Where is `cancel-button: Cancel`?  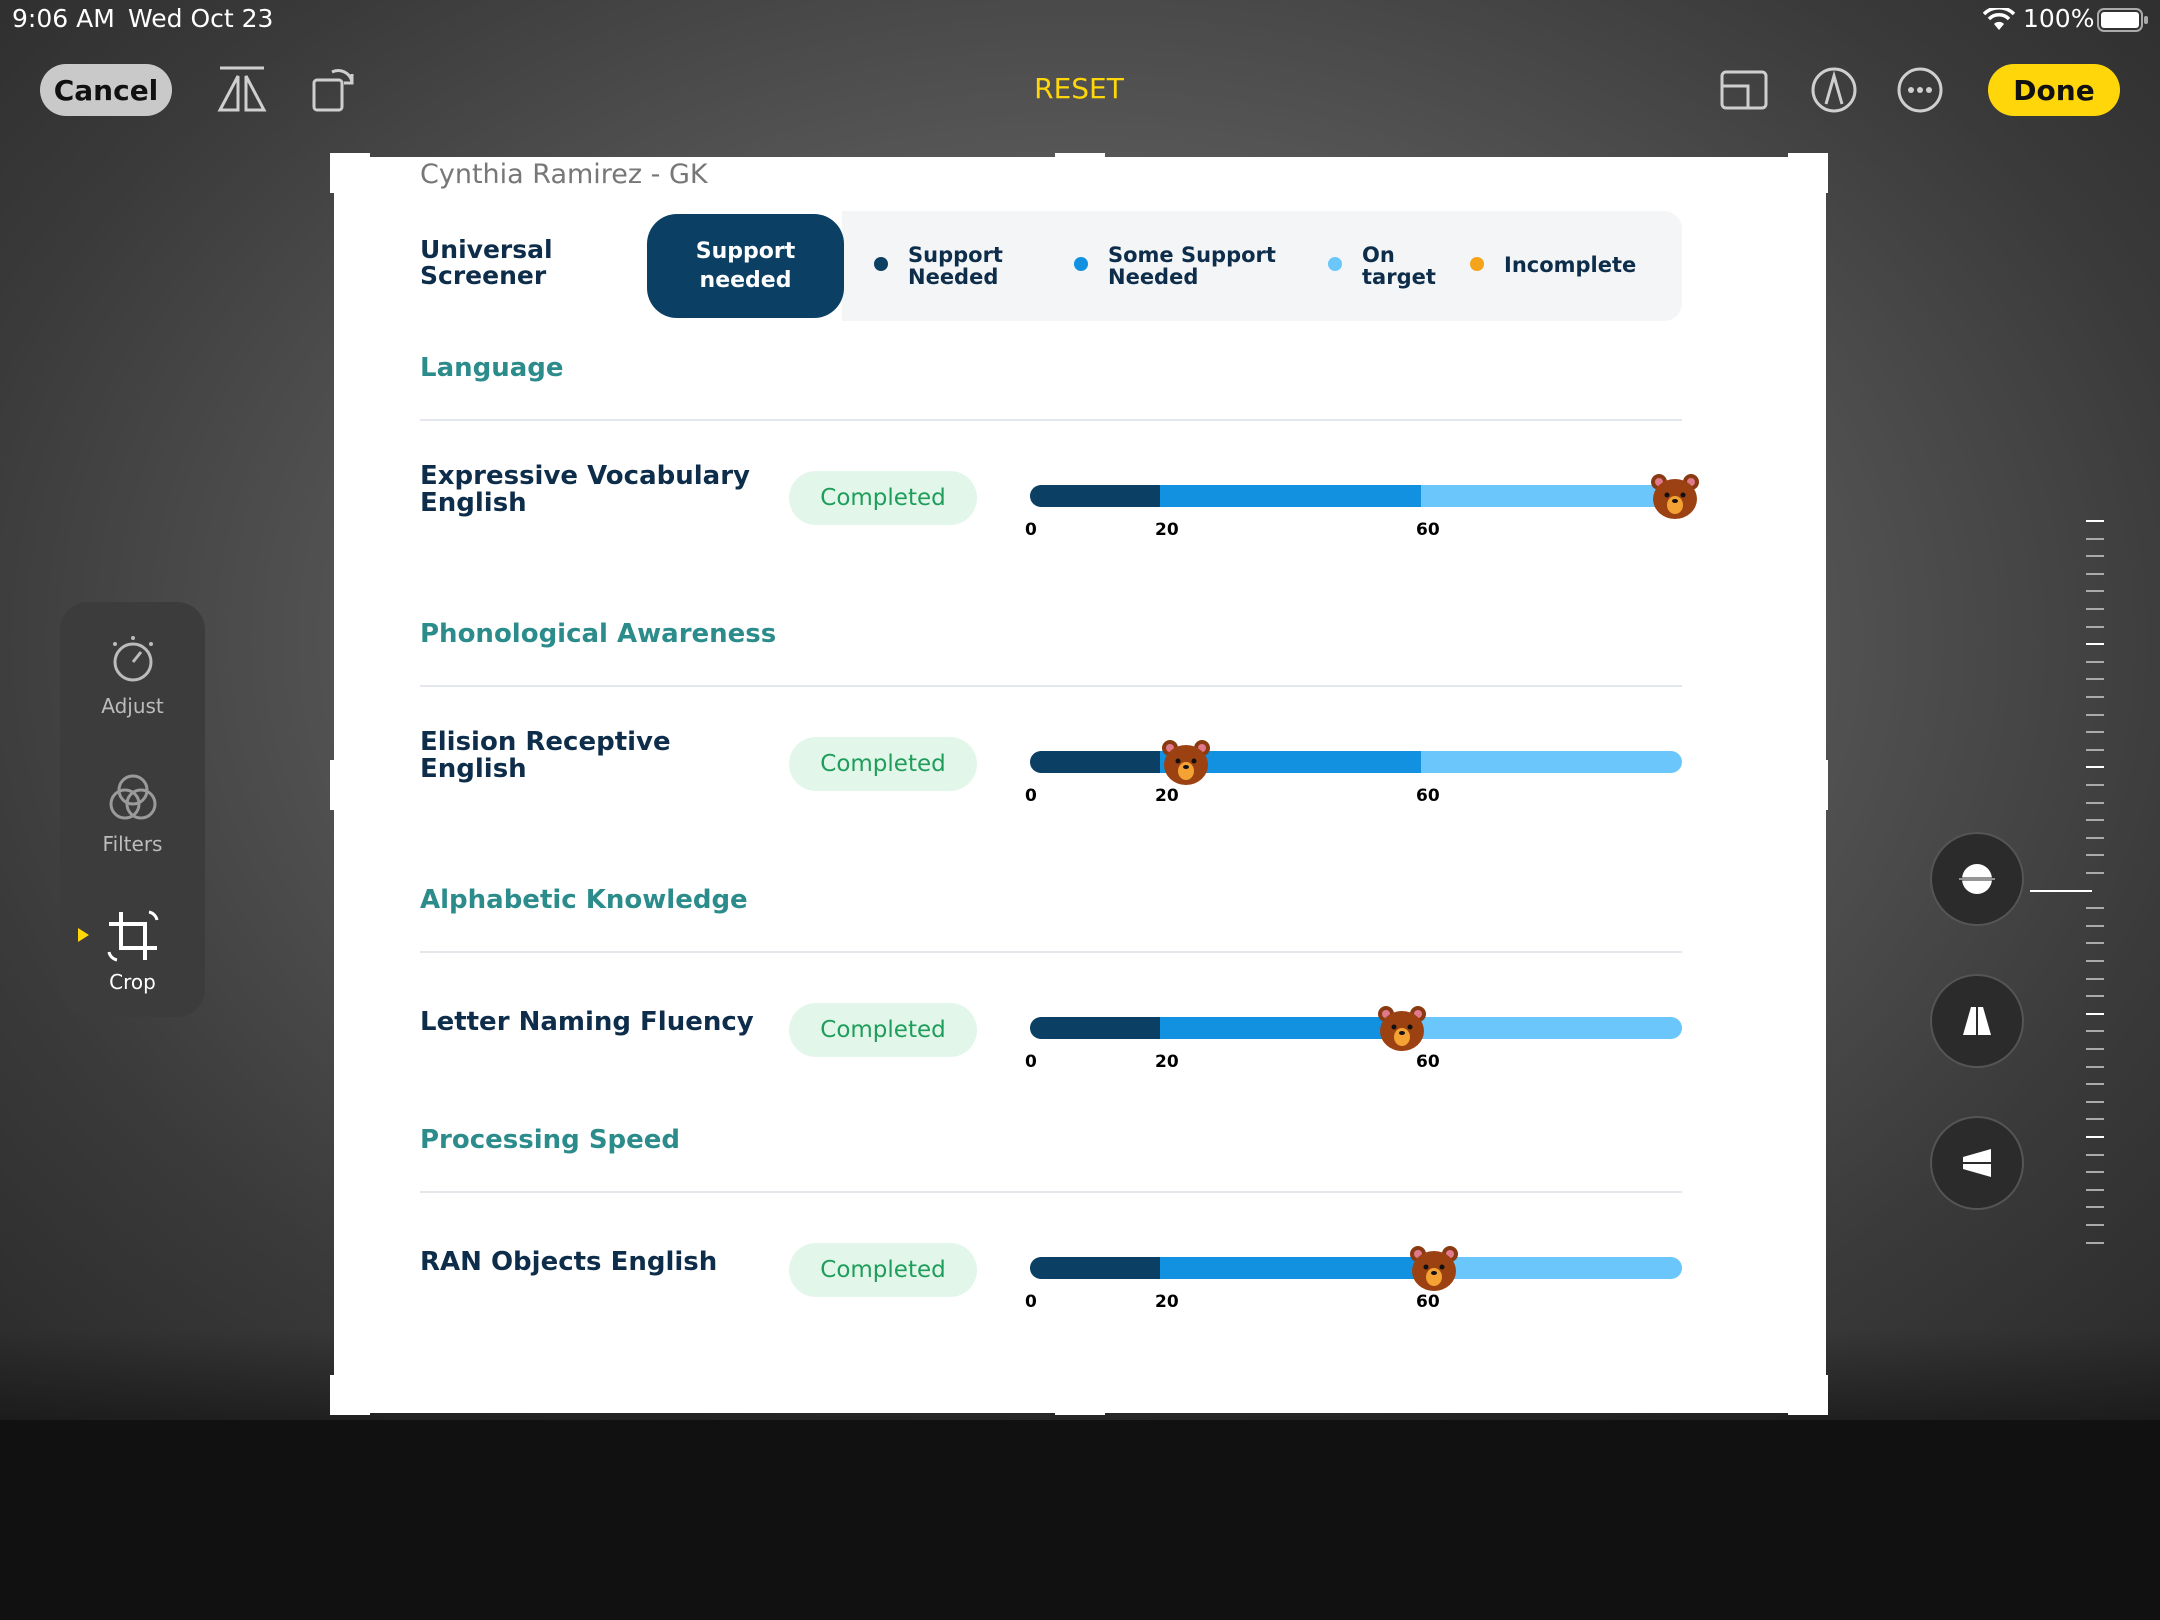
cancel-button: Cancel is located at coordinates (106, 90).